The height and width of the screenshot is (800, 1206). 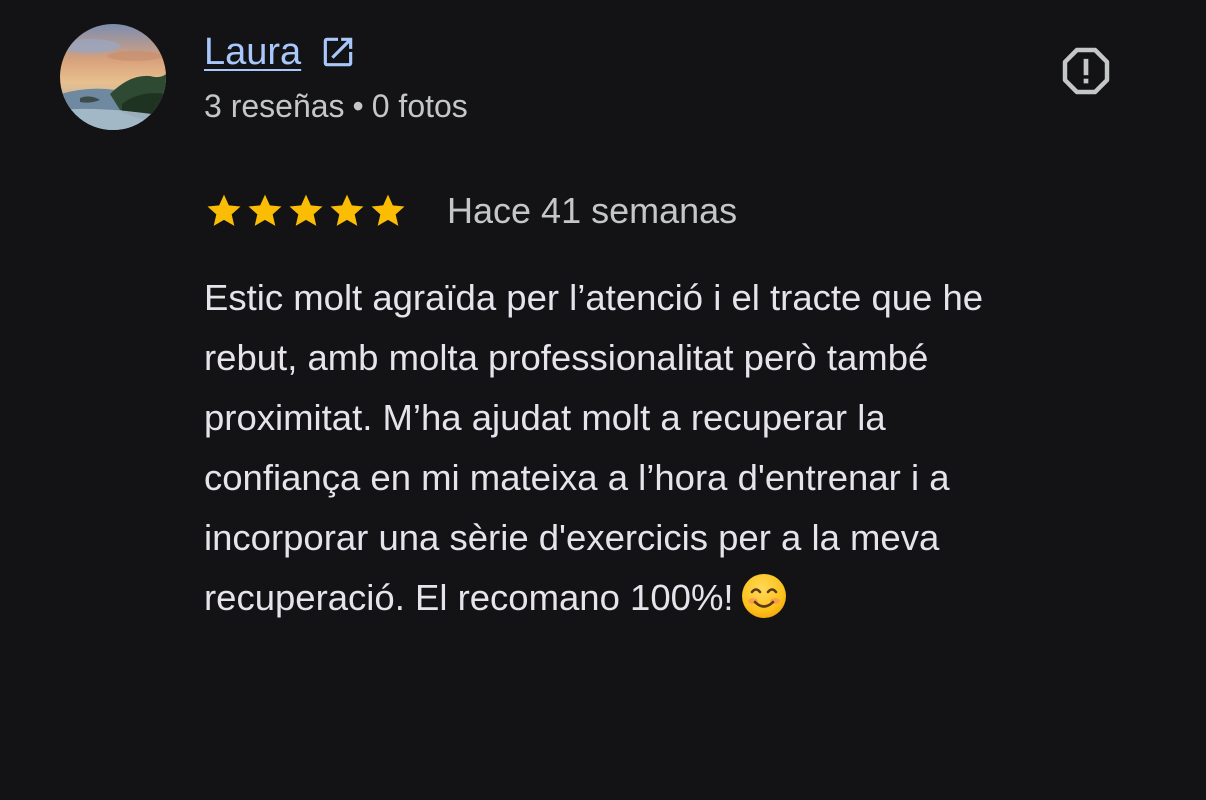 What do you see at coordinates (419, 106) in the screenshot?
I see `photos-count: 0 fotos` at bounding box center [419, 106].